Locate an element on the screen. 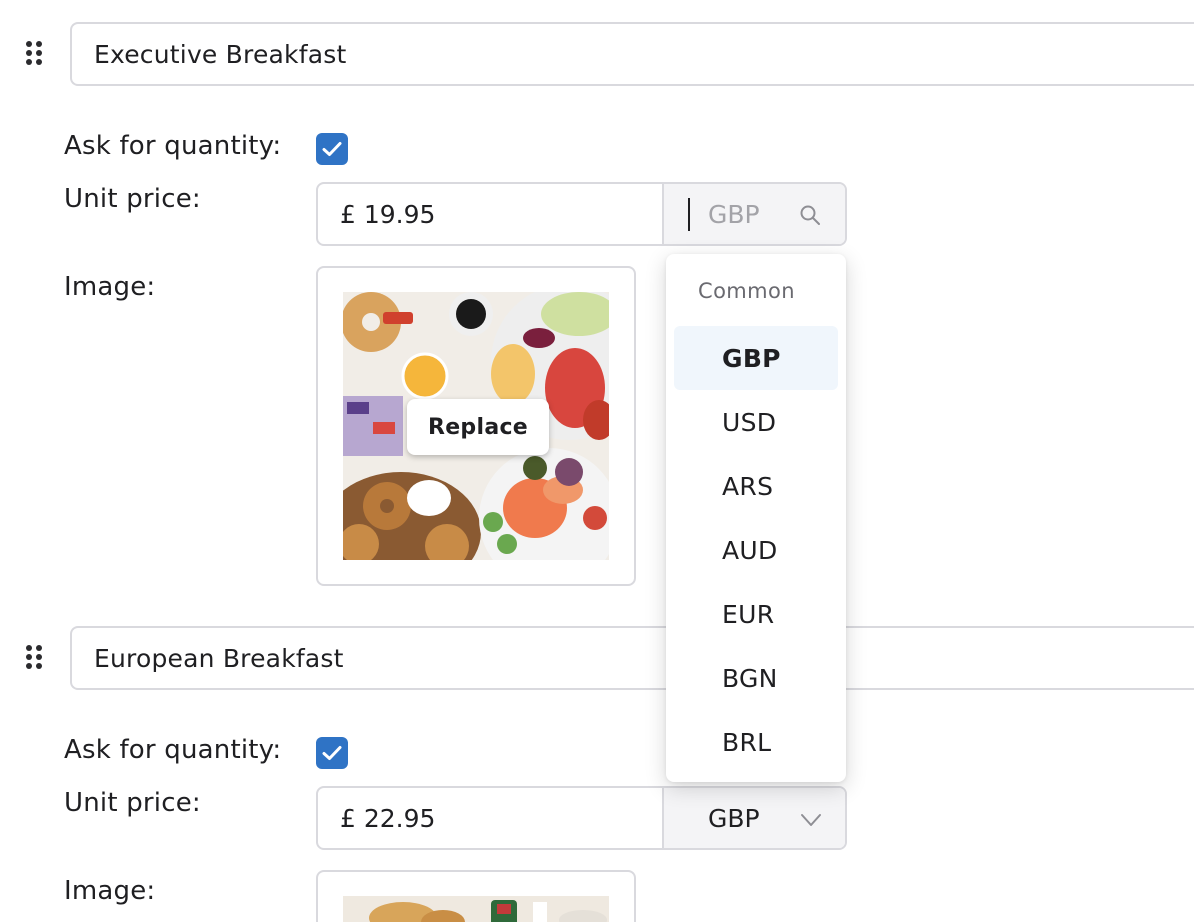 This screenshot has width=1194, height=922. currency-dropdown: Common GBP USD ARS AUD EUR BGN BRL is located at coordinates (756, 518).